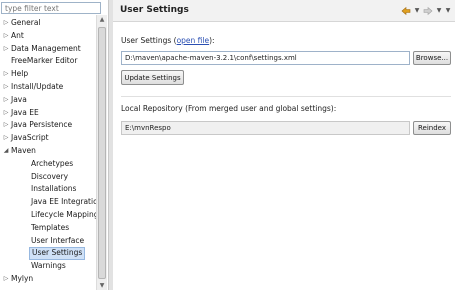 The width and height of the screenshot is (455, 290). Describe the element at coordinates (439, 11) in the screenshot. I see `forward-dropdown-icon: ▼` at that location.